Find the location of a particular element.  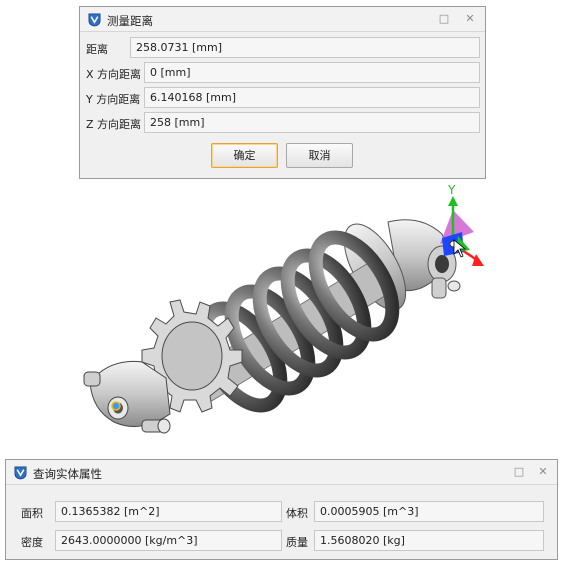

dialog-titlebar: 测量距离 □ ✕ is located at coordinates (282, 19).